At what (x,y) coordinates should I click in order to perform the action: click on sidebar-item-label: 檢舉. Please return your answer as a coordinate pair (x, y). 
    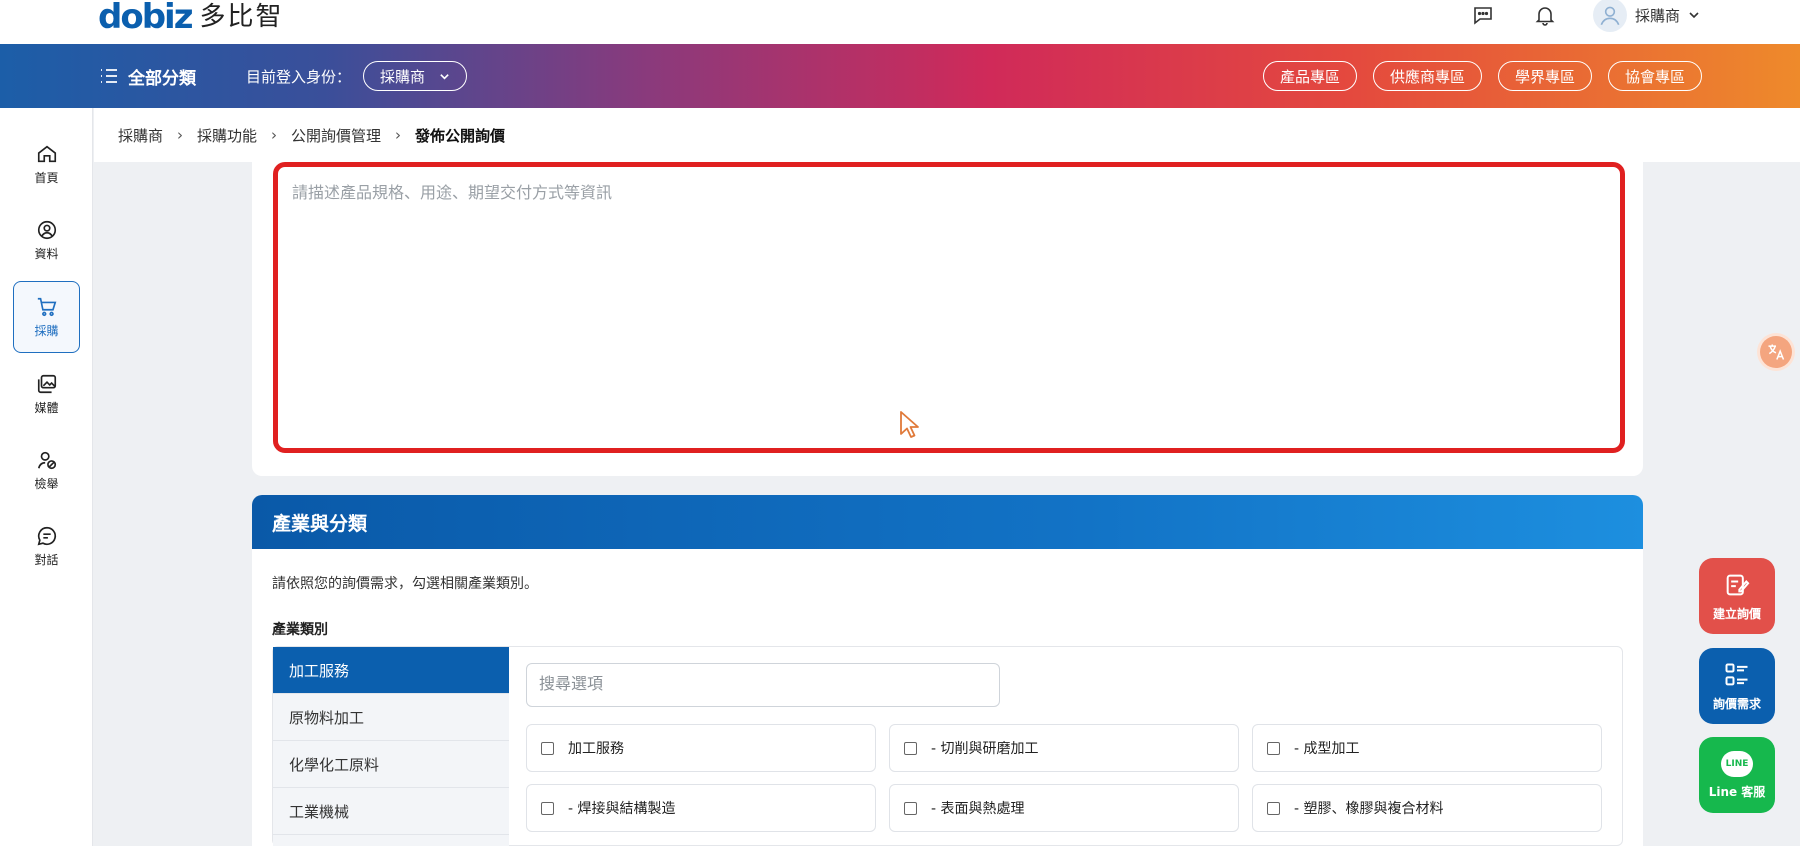
    Looking at the image, I should click on (46, 483).